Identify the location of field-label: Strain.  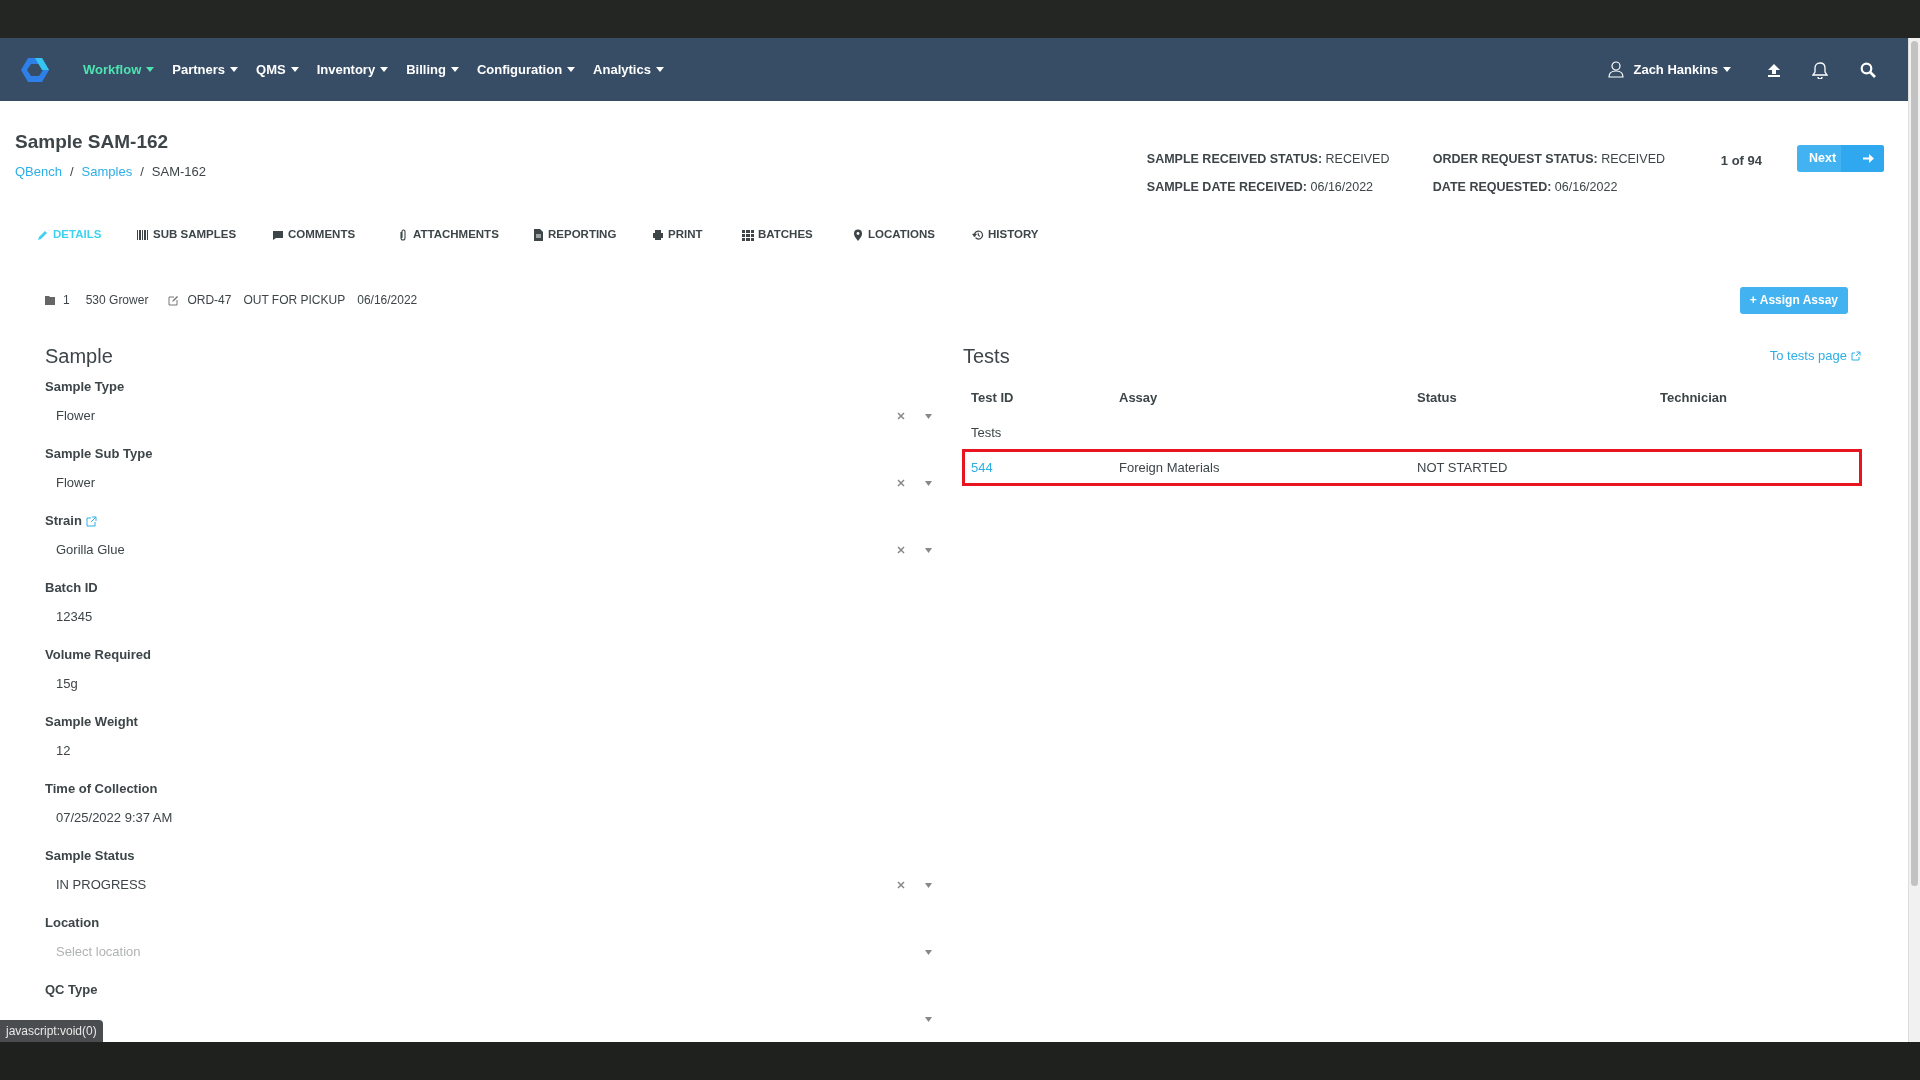
(63, 521).